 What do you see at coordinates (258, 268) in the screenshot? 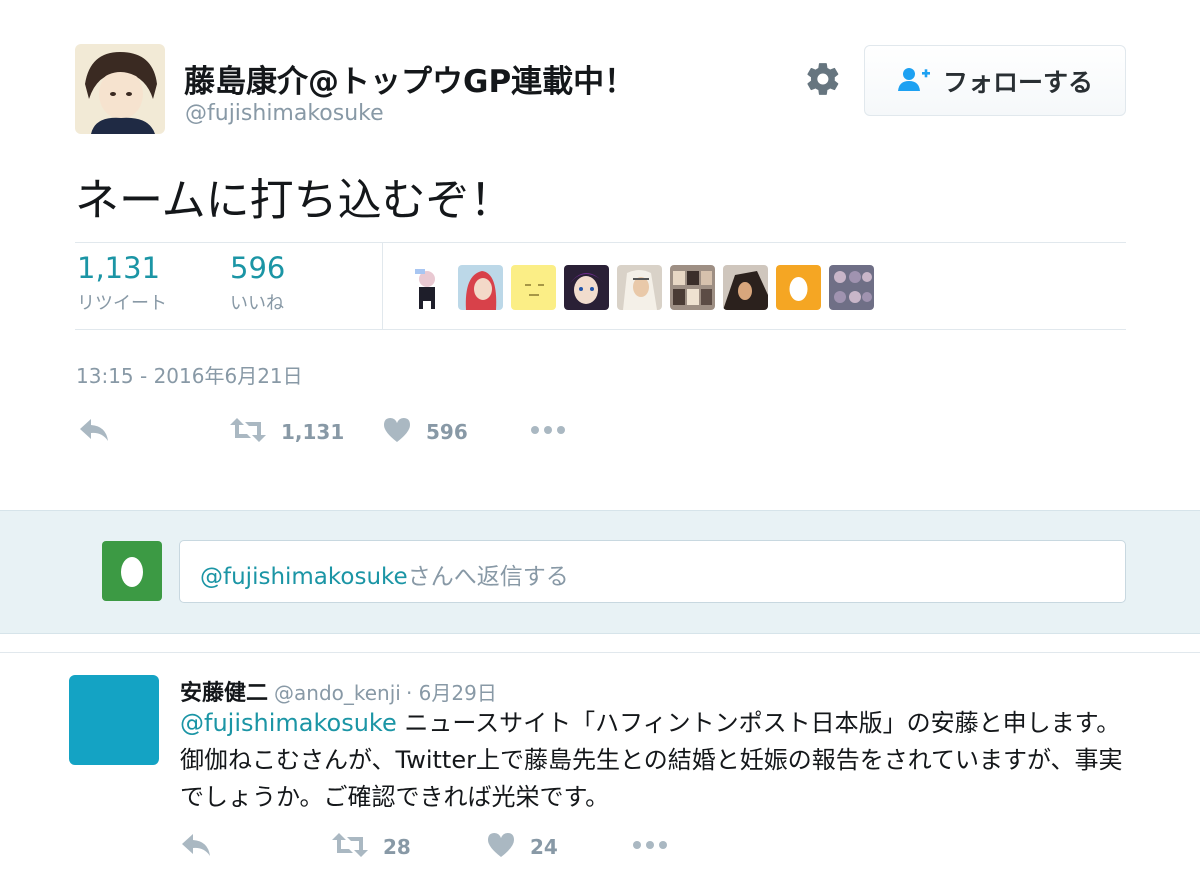
I see `like-stat-count: 596` at bounding box center [258, 268].